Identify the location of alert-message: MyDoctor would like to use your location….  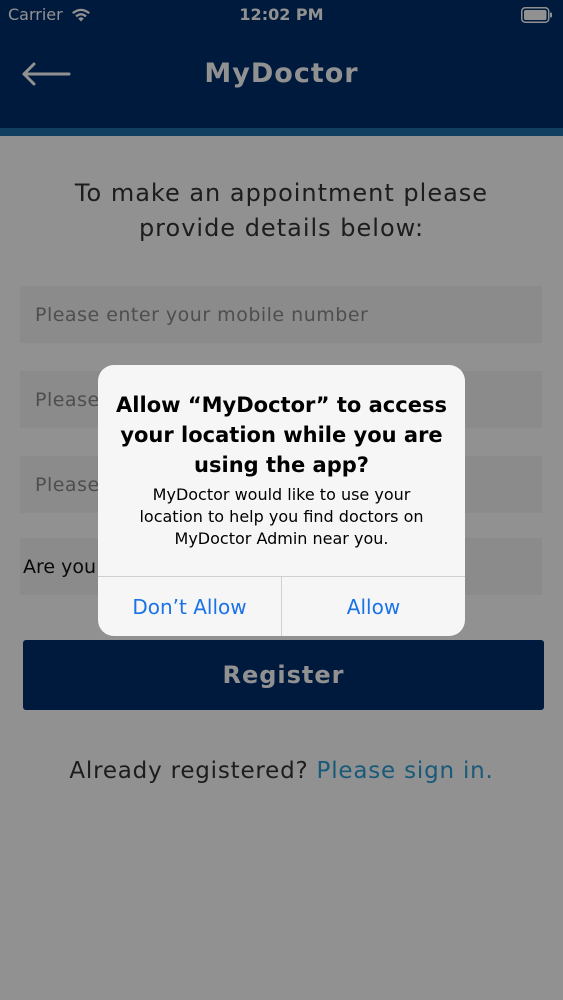
(281, 516).